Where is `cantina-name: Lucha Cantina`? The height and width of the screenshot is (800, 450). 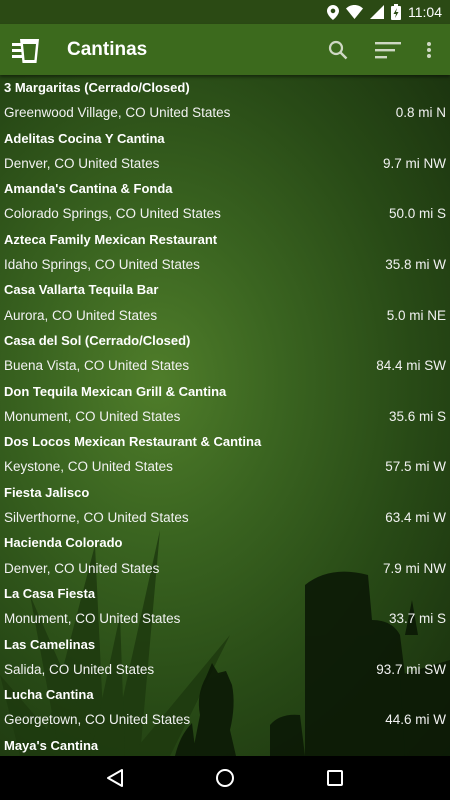 cantina-name: Lucha Cantina is located at coordinates (49, 695).